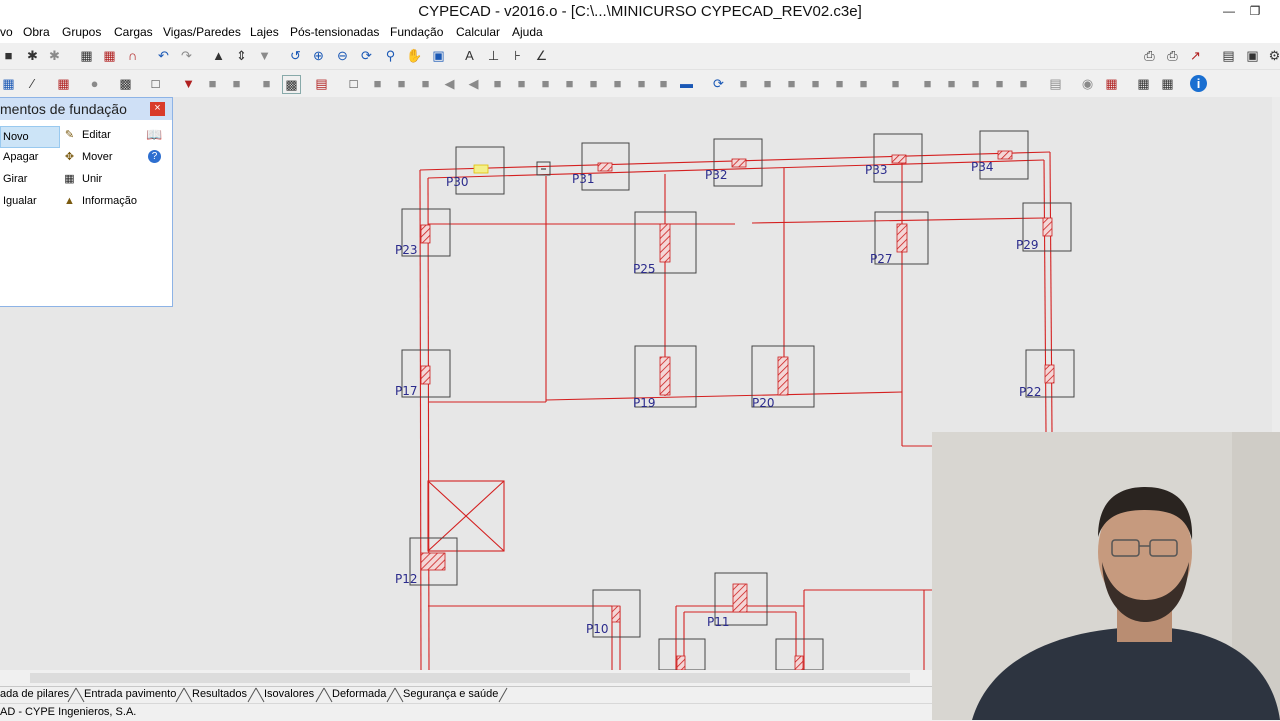  What do you see at coordinates (718, 83) in the screenshot?
I see `tool-icon: ⟳` at bounding box center [718, 83].